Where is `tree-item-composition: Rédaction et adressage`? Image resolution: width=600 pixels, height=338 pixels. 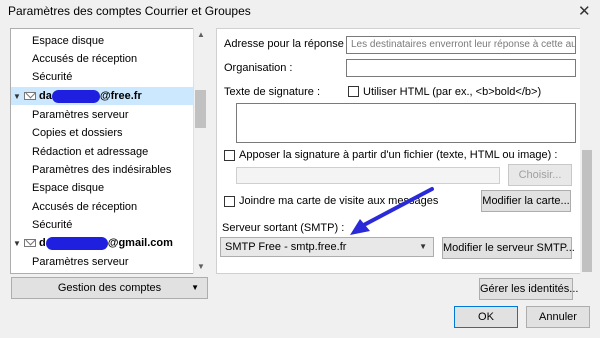
tree-item-composition: Rédaction et adressage is located at coordinates (102, 152).